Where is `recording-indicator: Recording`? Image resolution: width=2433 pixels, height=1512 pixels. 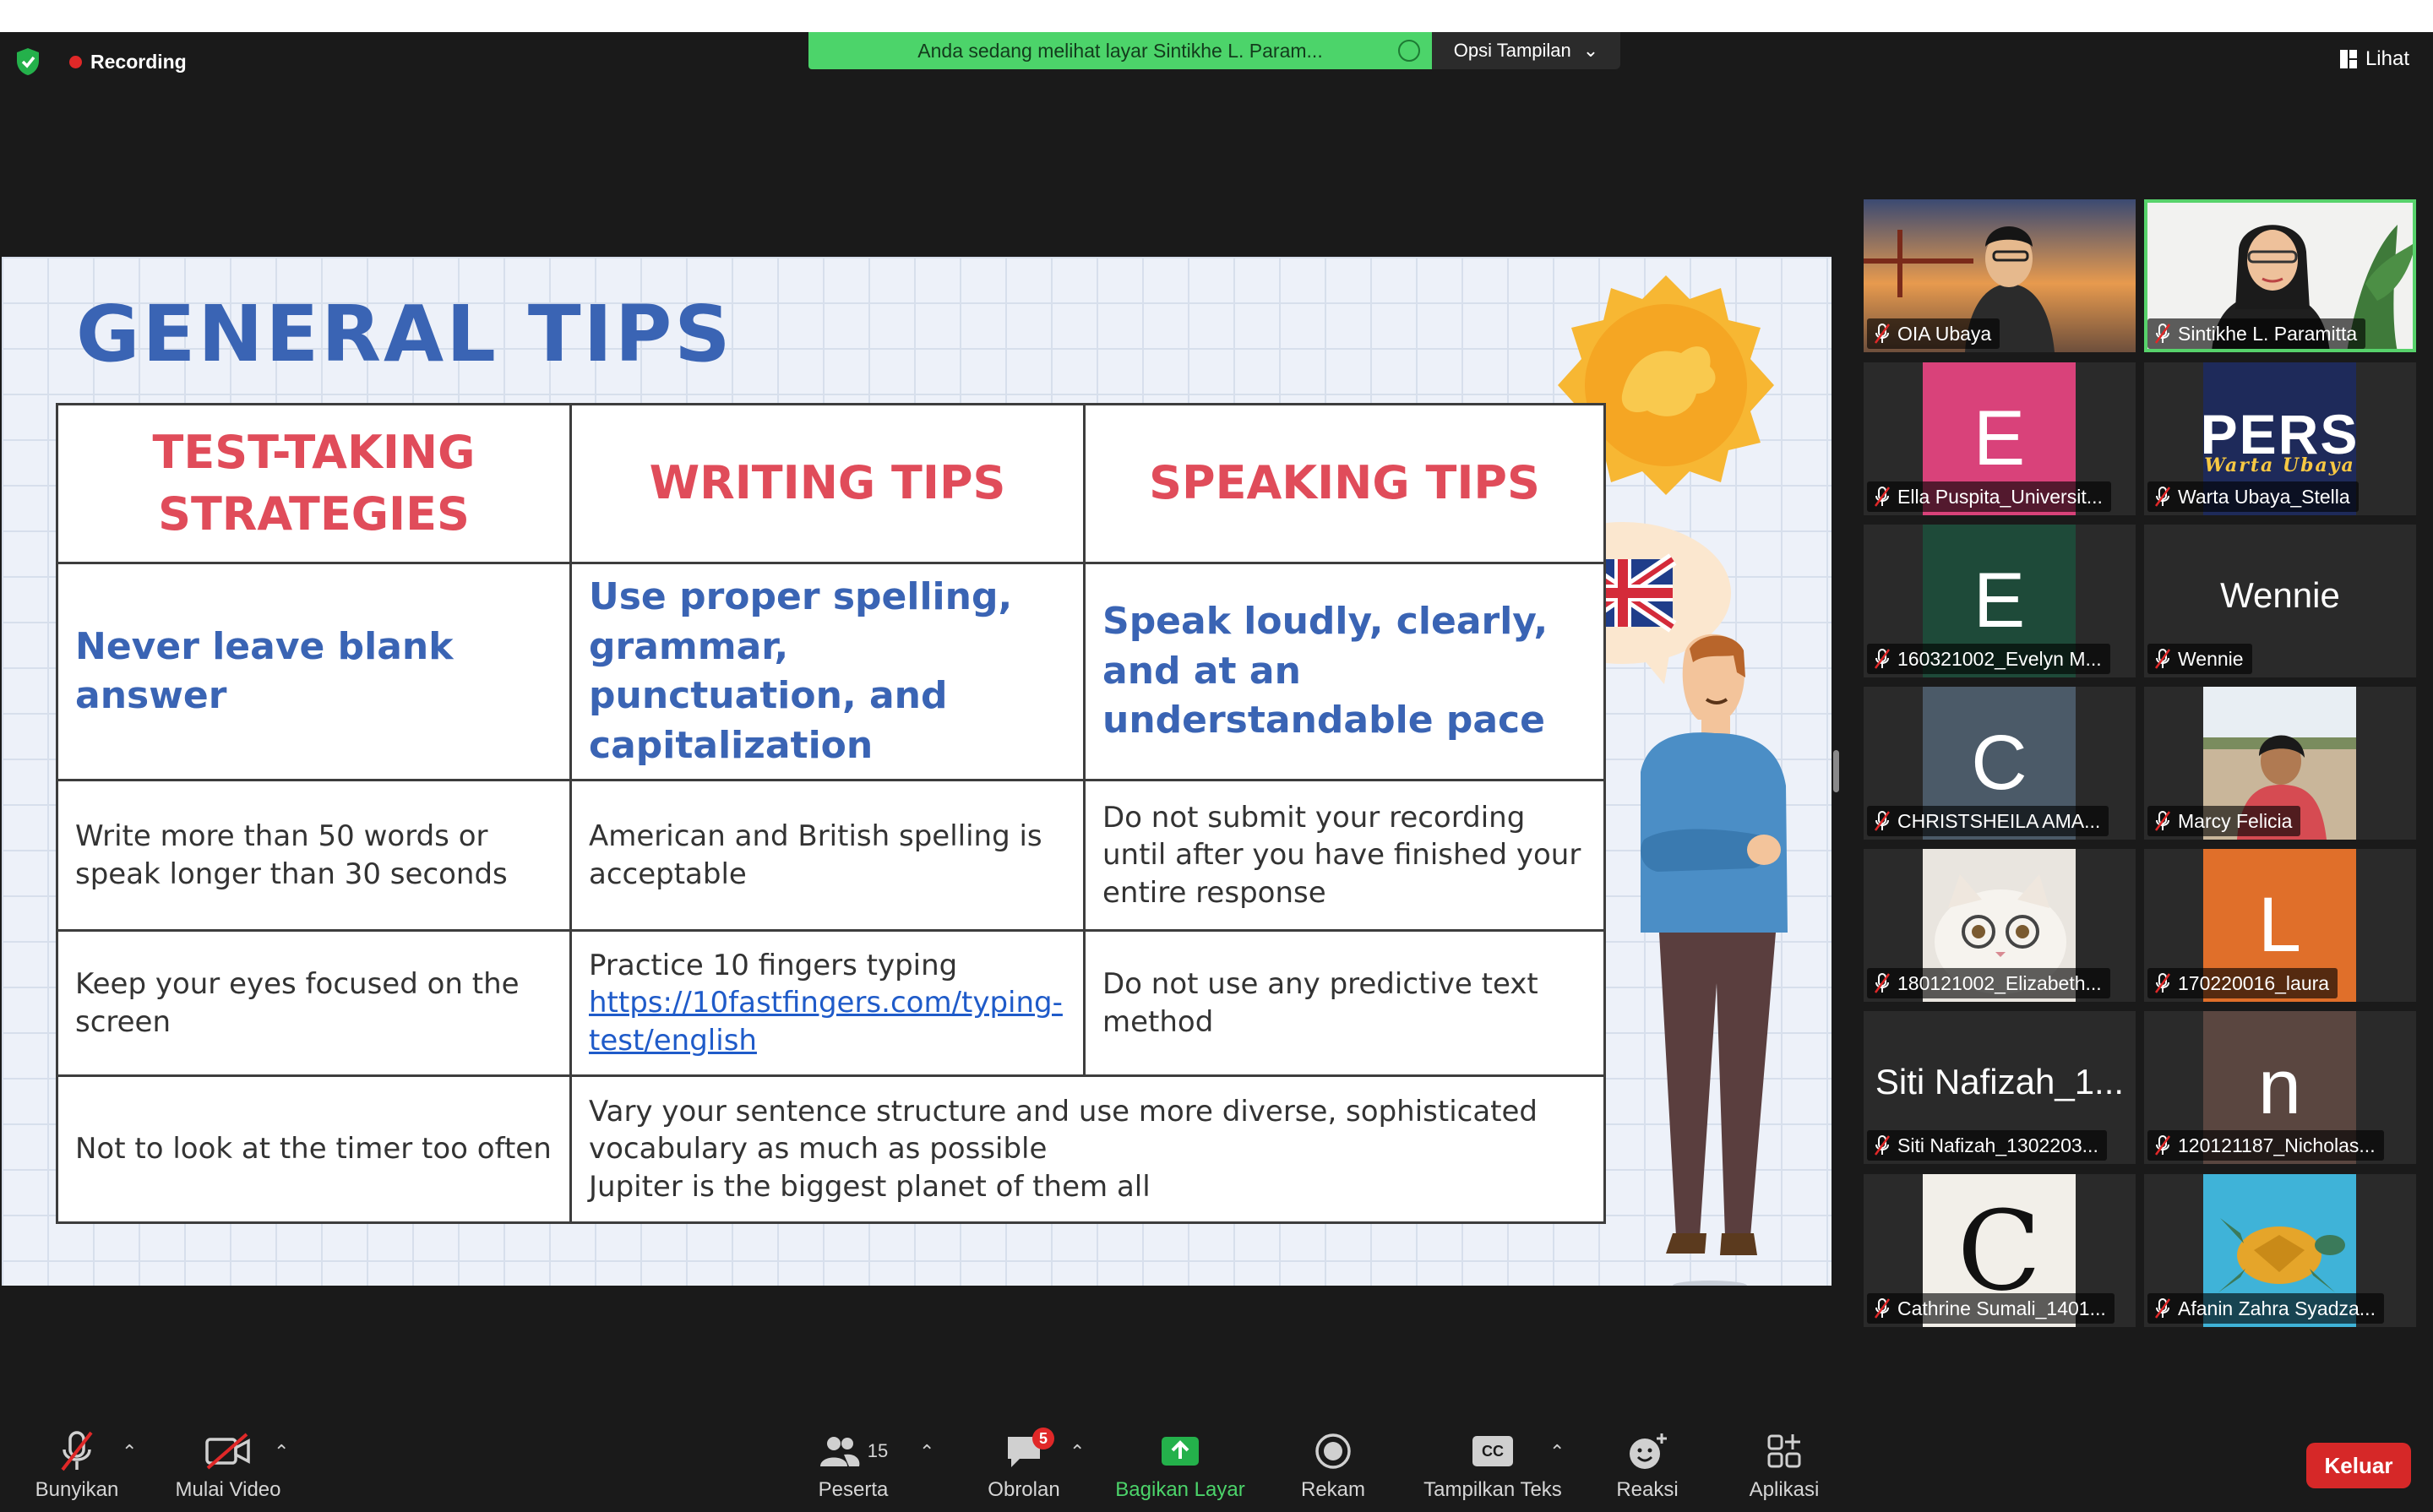
recording-indicator: Recording is located at coordinates (128, 61).